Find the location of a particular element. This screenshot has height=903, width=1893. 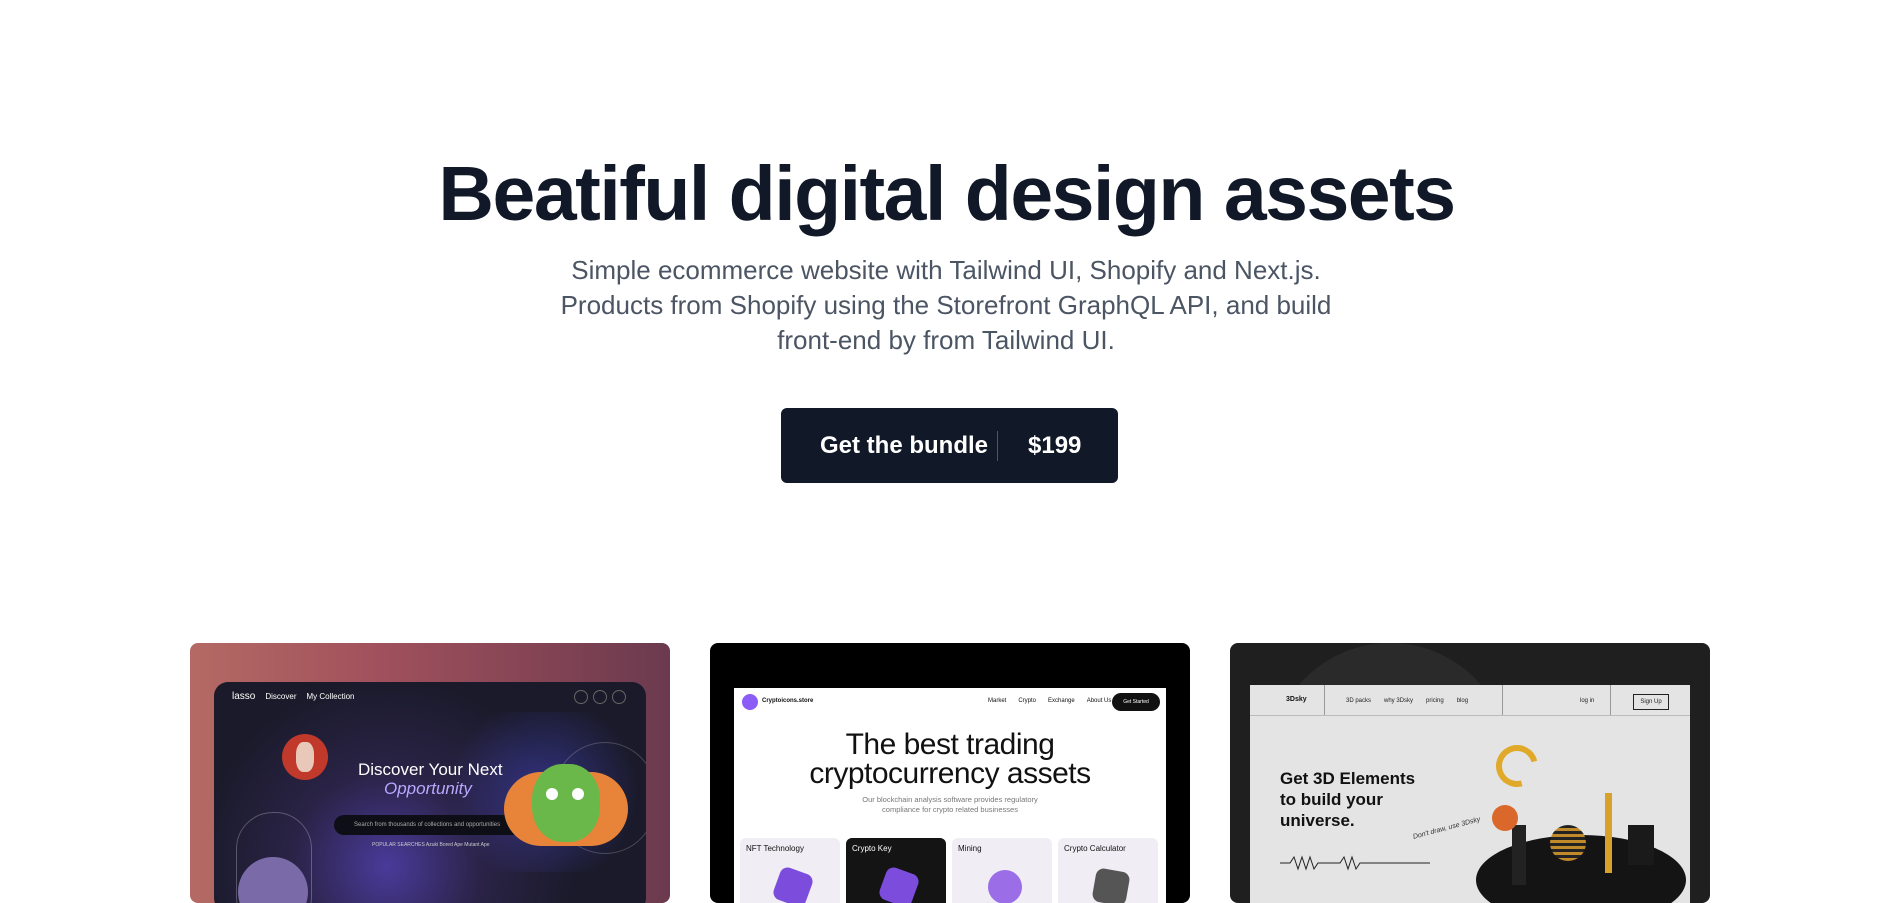

crypto-tile: Mining is located at coordinates (1002, 870).